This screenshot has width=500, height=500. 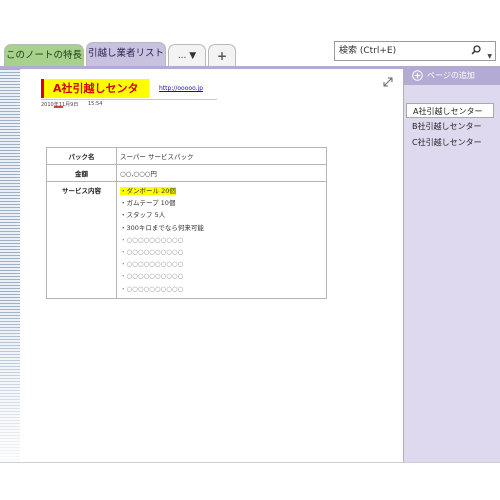 What do you see at coordinates (221, 173) in the screenshot?
I see `table-value: ○○,○○○円` at bounding box center [221, 173].